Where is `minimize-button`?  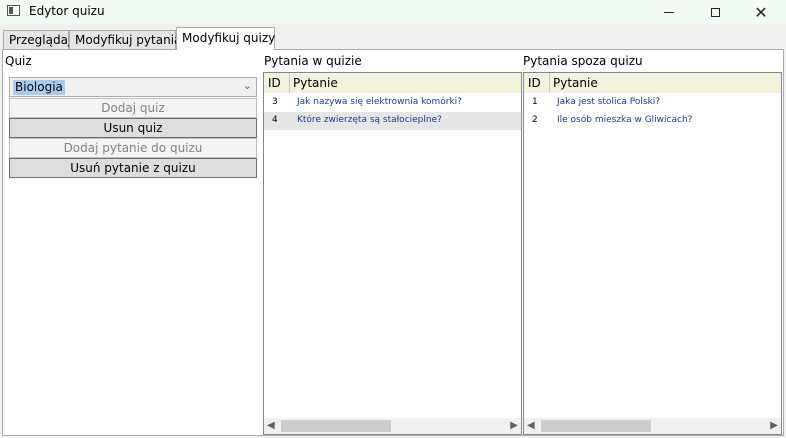
minimize-button is located at coordinates (669, 12).